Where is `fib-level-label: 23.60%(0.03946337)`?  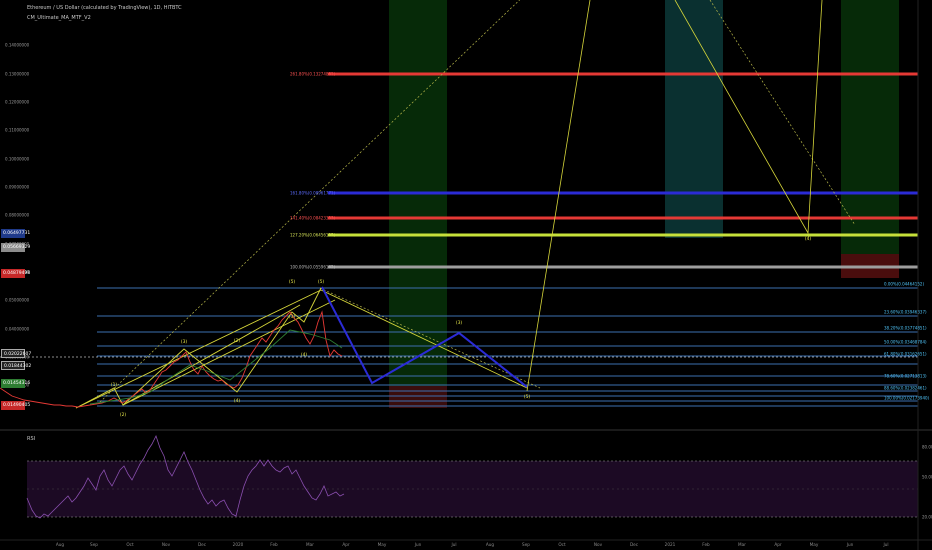 fib-level-label: 23.60%(0.03946337) is located at coordinates (905, 312).